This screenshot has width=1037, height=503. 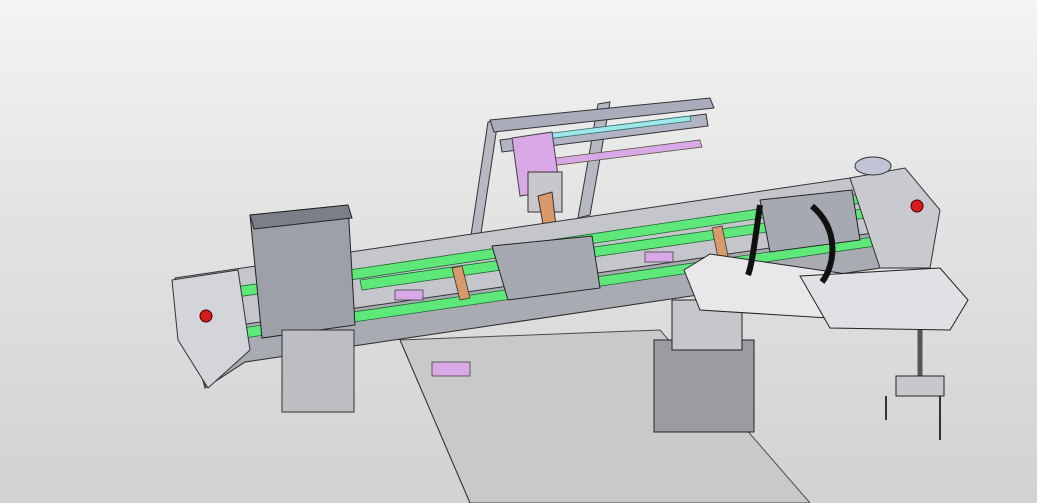 What do you see at coordinates (206, 316) in the screenshot?
I see `stop-button-left` at bounding box center [206, 316].